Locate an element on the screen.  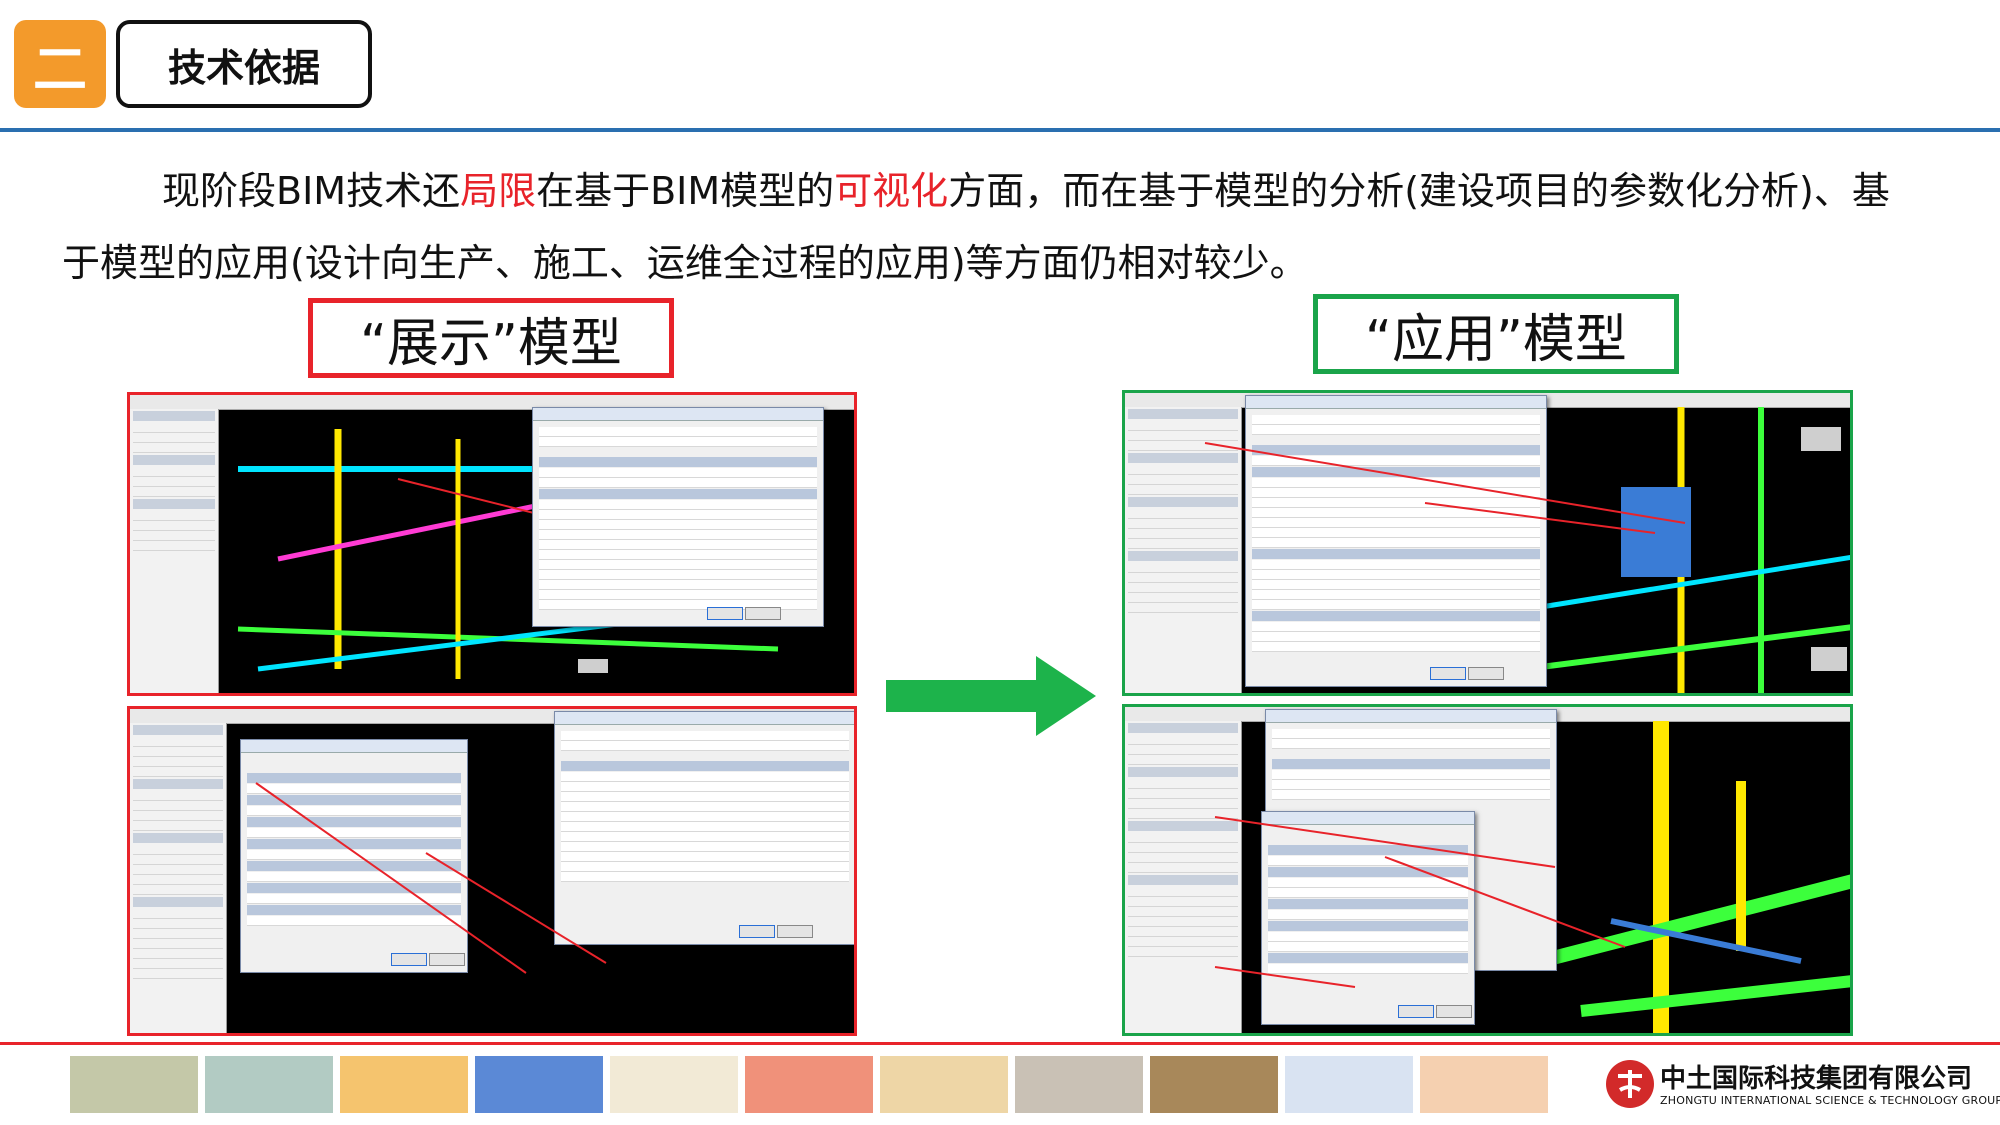
text-span: 现阶段BIM技术还 is located at coordinates (311, 191).